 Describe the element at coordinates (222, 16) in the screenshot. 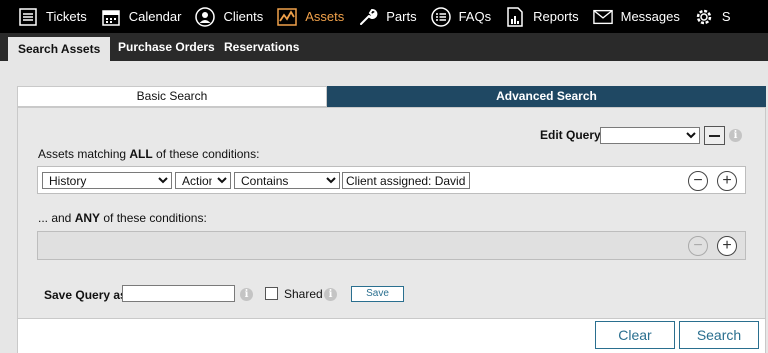

I see `nav-clients: Clients` at that location.